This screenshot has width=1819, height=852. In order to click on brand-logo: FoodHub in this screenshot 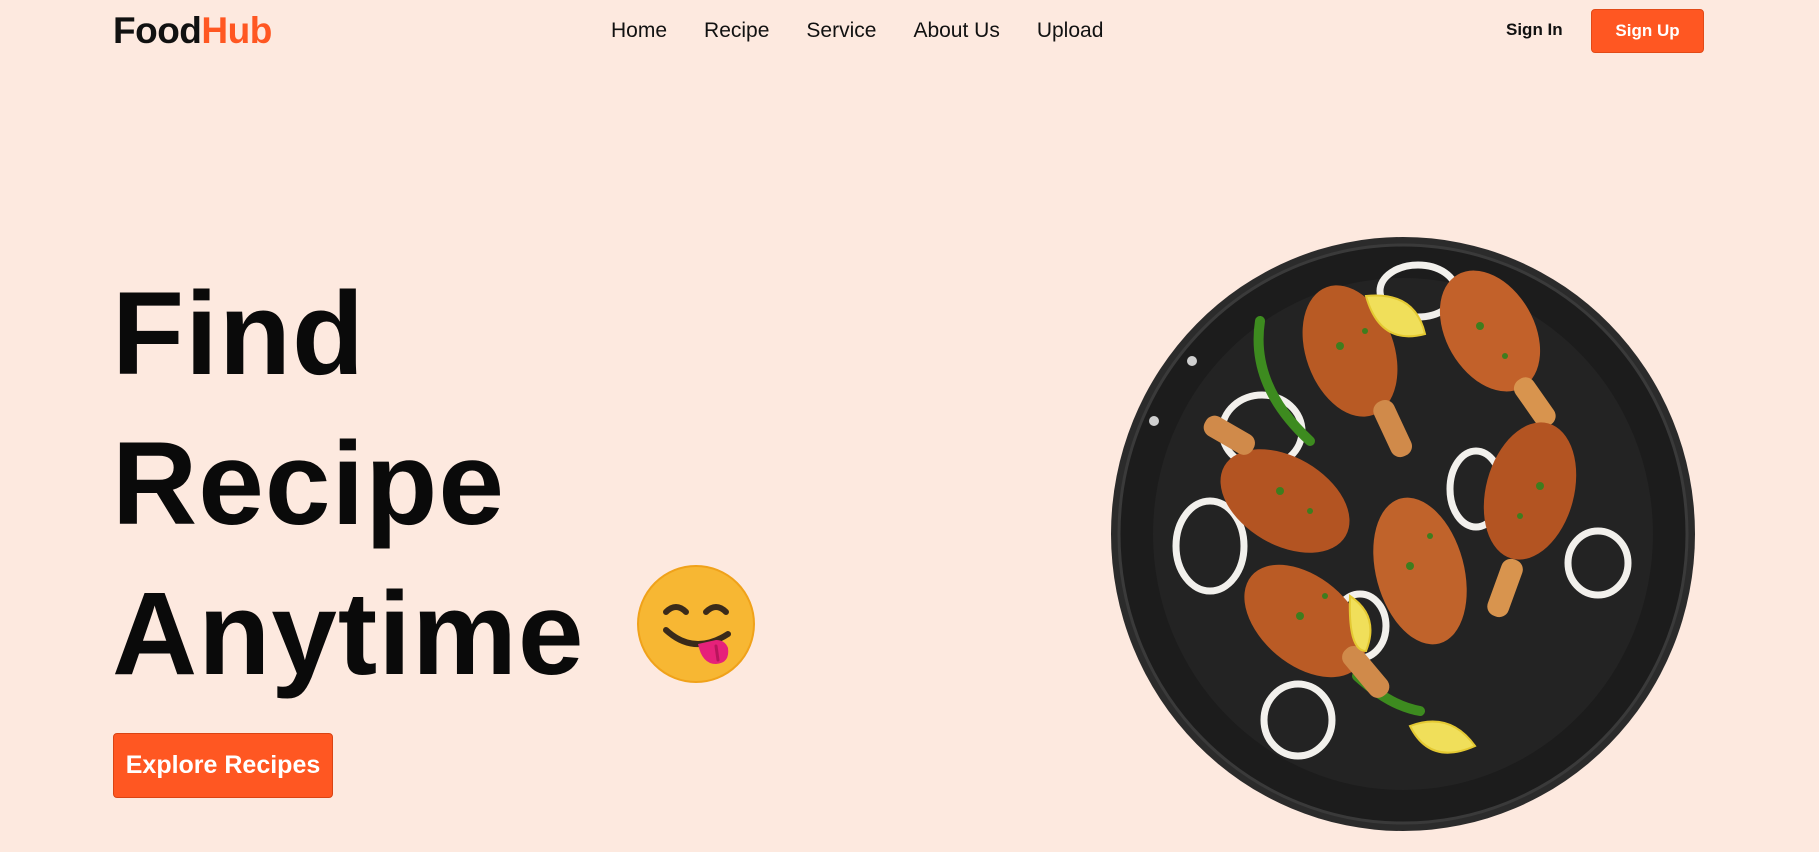, I will do `click(192, 31)`.